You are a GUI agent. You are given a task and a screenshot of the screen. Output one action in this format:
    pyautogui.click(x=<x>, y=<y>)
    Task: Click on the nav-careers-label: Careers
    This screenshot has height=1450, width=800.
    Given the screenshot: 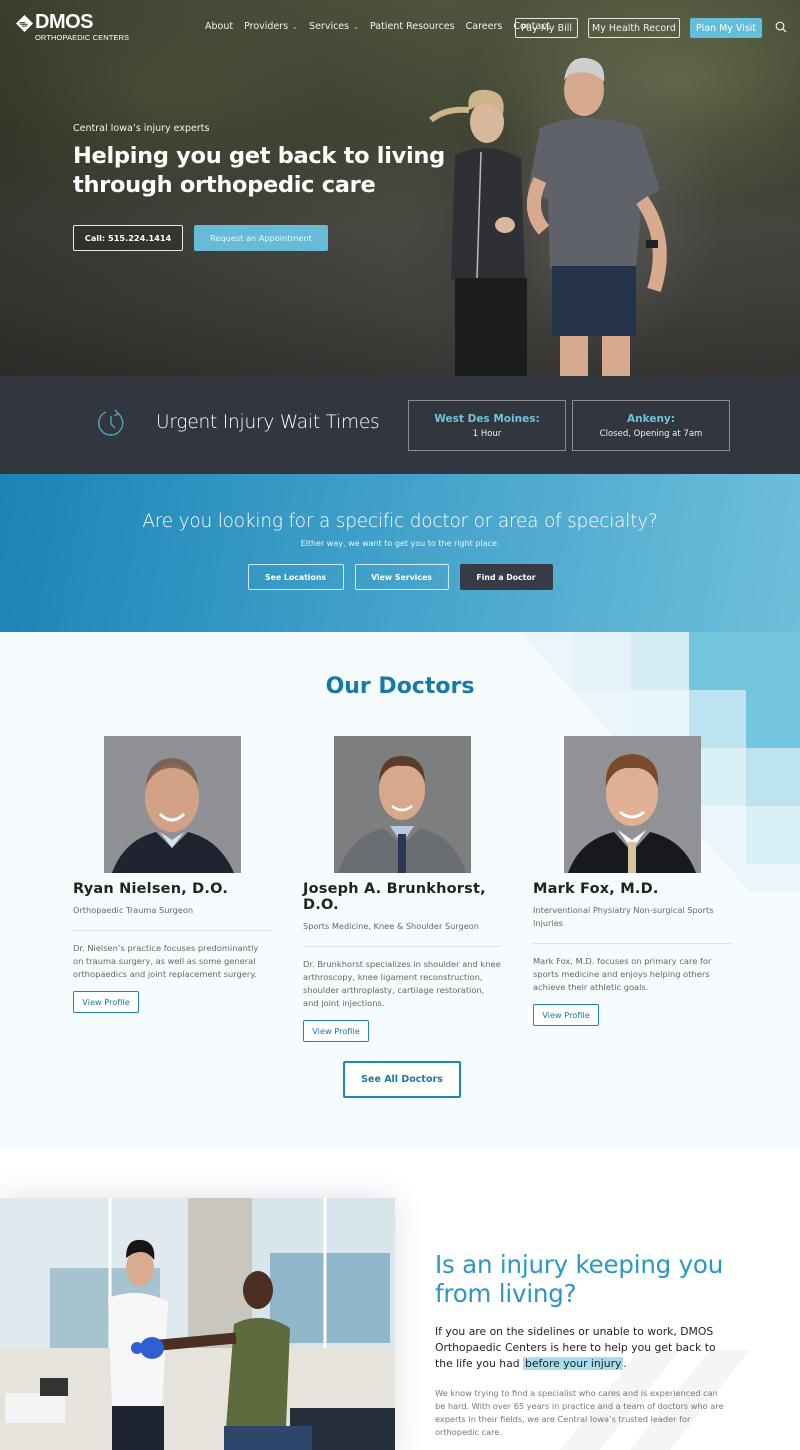 What is the action you would take?
    pyautogui.click(x=484, y=26)
    